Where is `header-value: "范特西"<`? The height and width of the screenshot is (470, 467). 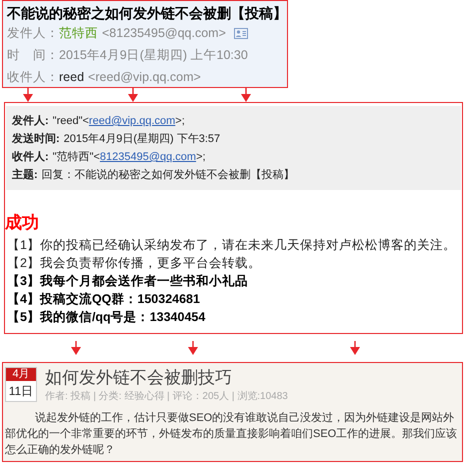 header-value: "范特西"< is located at coordinates (76, 157).